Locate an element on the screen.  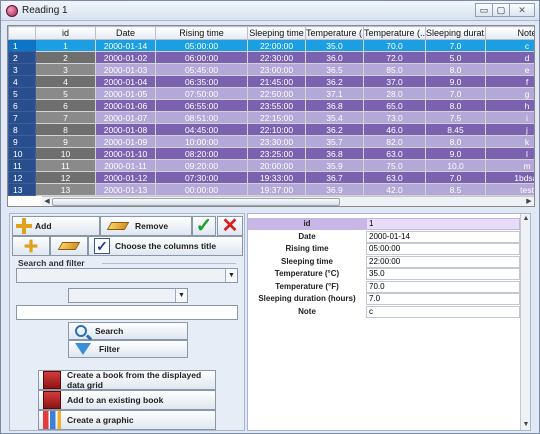
table-cell-tf: 42.0 is located at coordinates (394, 189).